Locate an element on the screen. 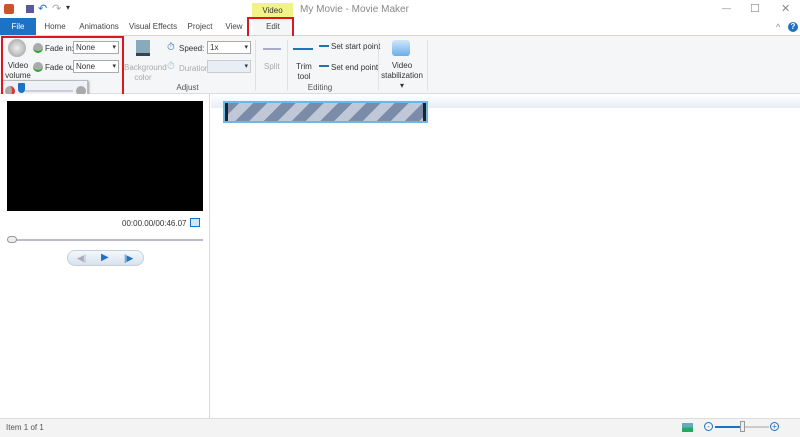  item-count: Item 1 of 1 is located at coordinates (25, 427).